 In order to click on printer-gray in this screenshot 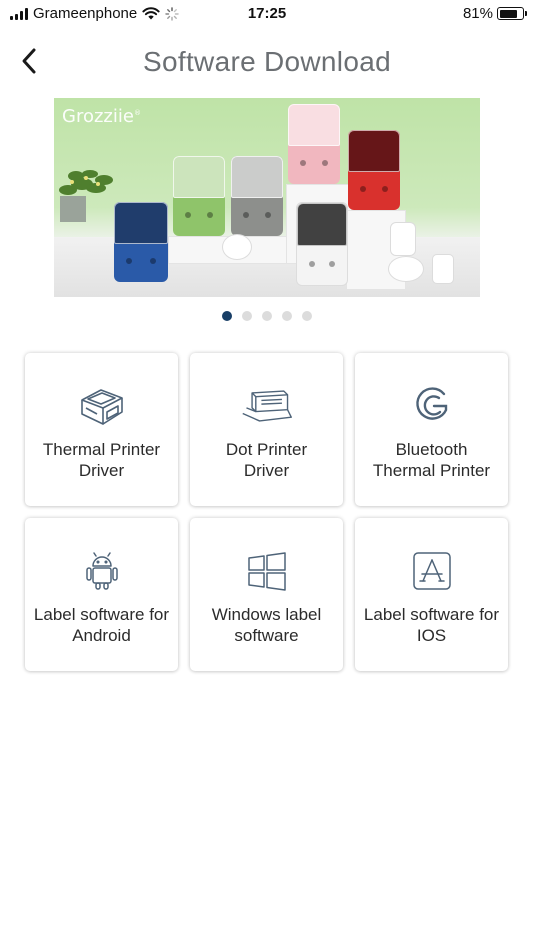, I will do `click(257, 196)`.